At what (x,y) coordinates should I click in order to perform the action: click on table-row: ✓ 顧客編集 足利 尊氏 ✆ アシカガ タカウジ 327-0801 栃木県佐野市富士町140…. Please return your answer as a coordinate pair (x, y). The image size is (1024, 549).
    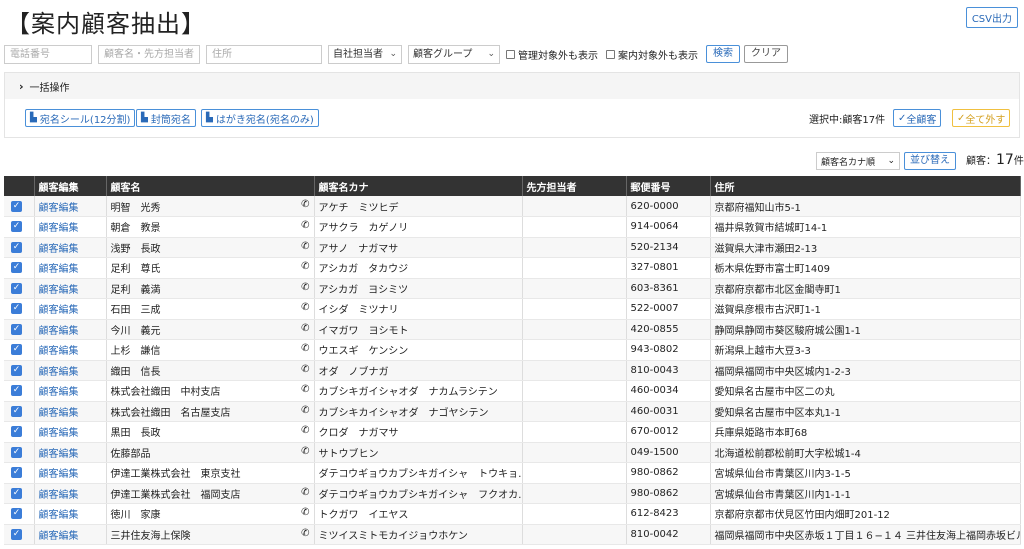
    Looking at the image, I should click on (512, 268).